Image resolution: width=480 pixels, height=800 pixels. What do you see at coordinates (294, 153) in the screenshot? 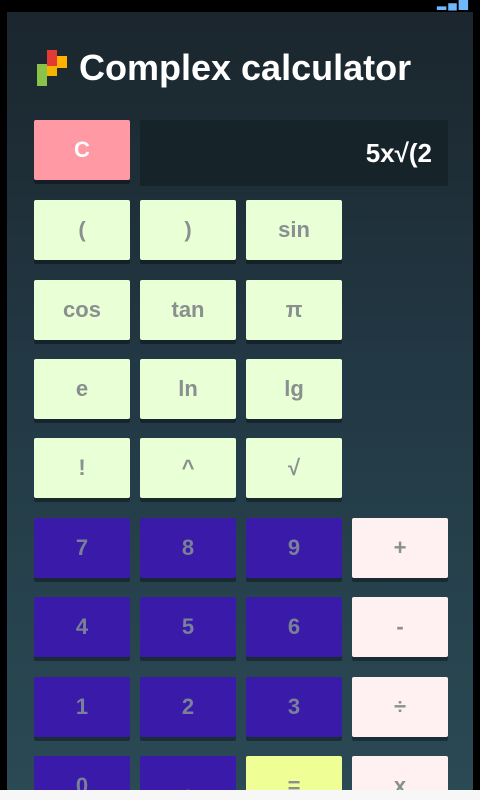
I see `expression-display: 5x√(2` at bounding box center [294, 153].